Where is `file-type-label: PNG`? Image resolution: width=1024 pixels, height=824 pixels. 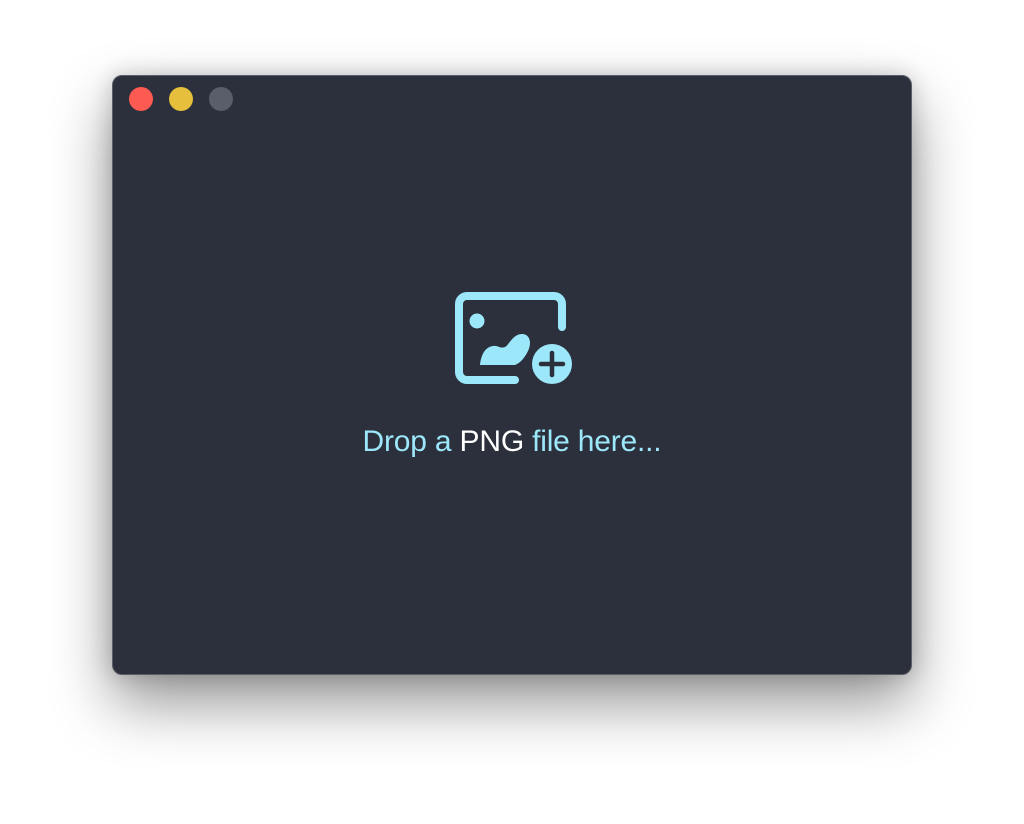 file-type-label: PNG is located at coordinates (492, 441).